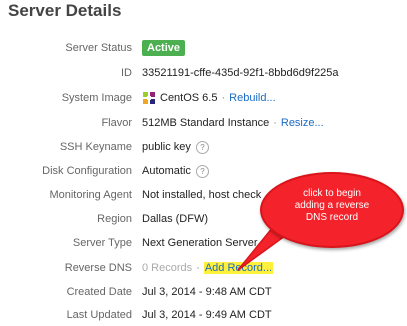  Describe the element at coordinates (175, 219) in the screenshot. I see `region-value: Dallas (DFW)` at that location.